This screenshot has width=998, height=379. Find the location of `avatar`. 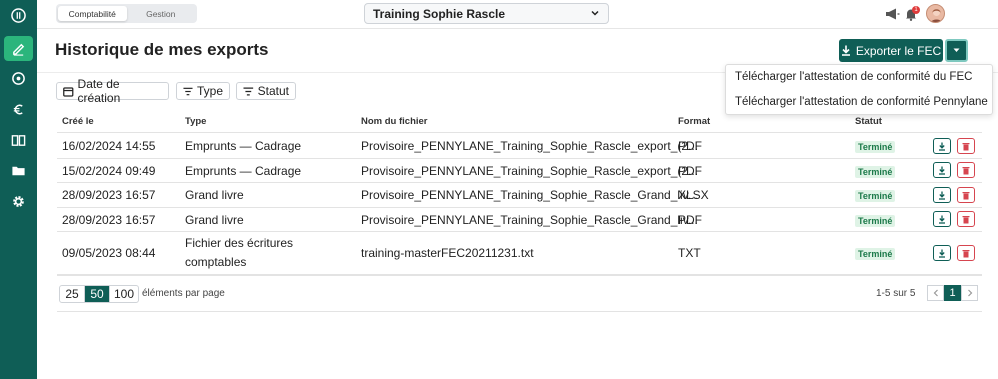

avatar is located at coordinates (935, 13).